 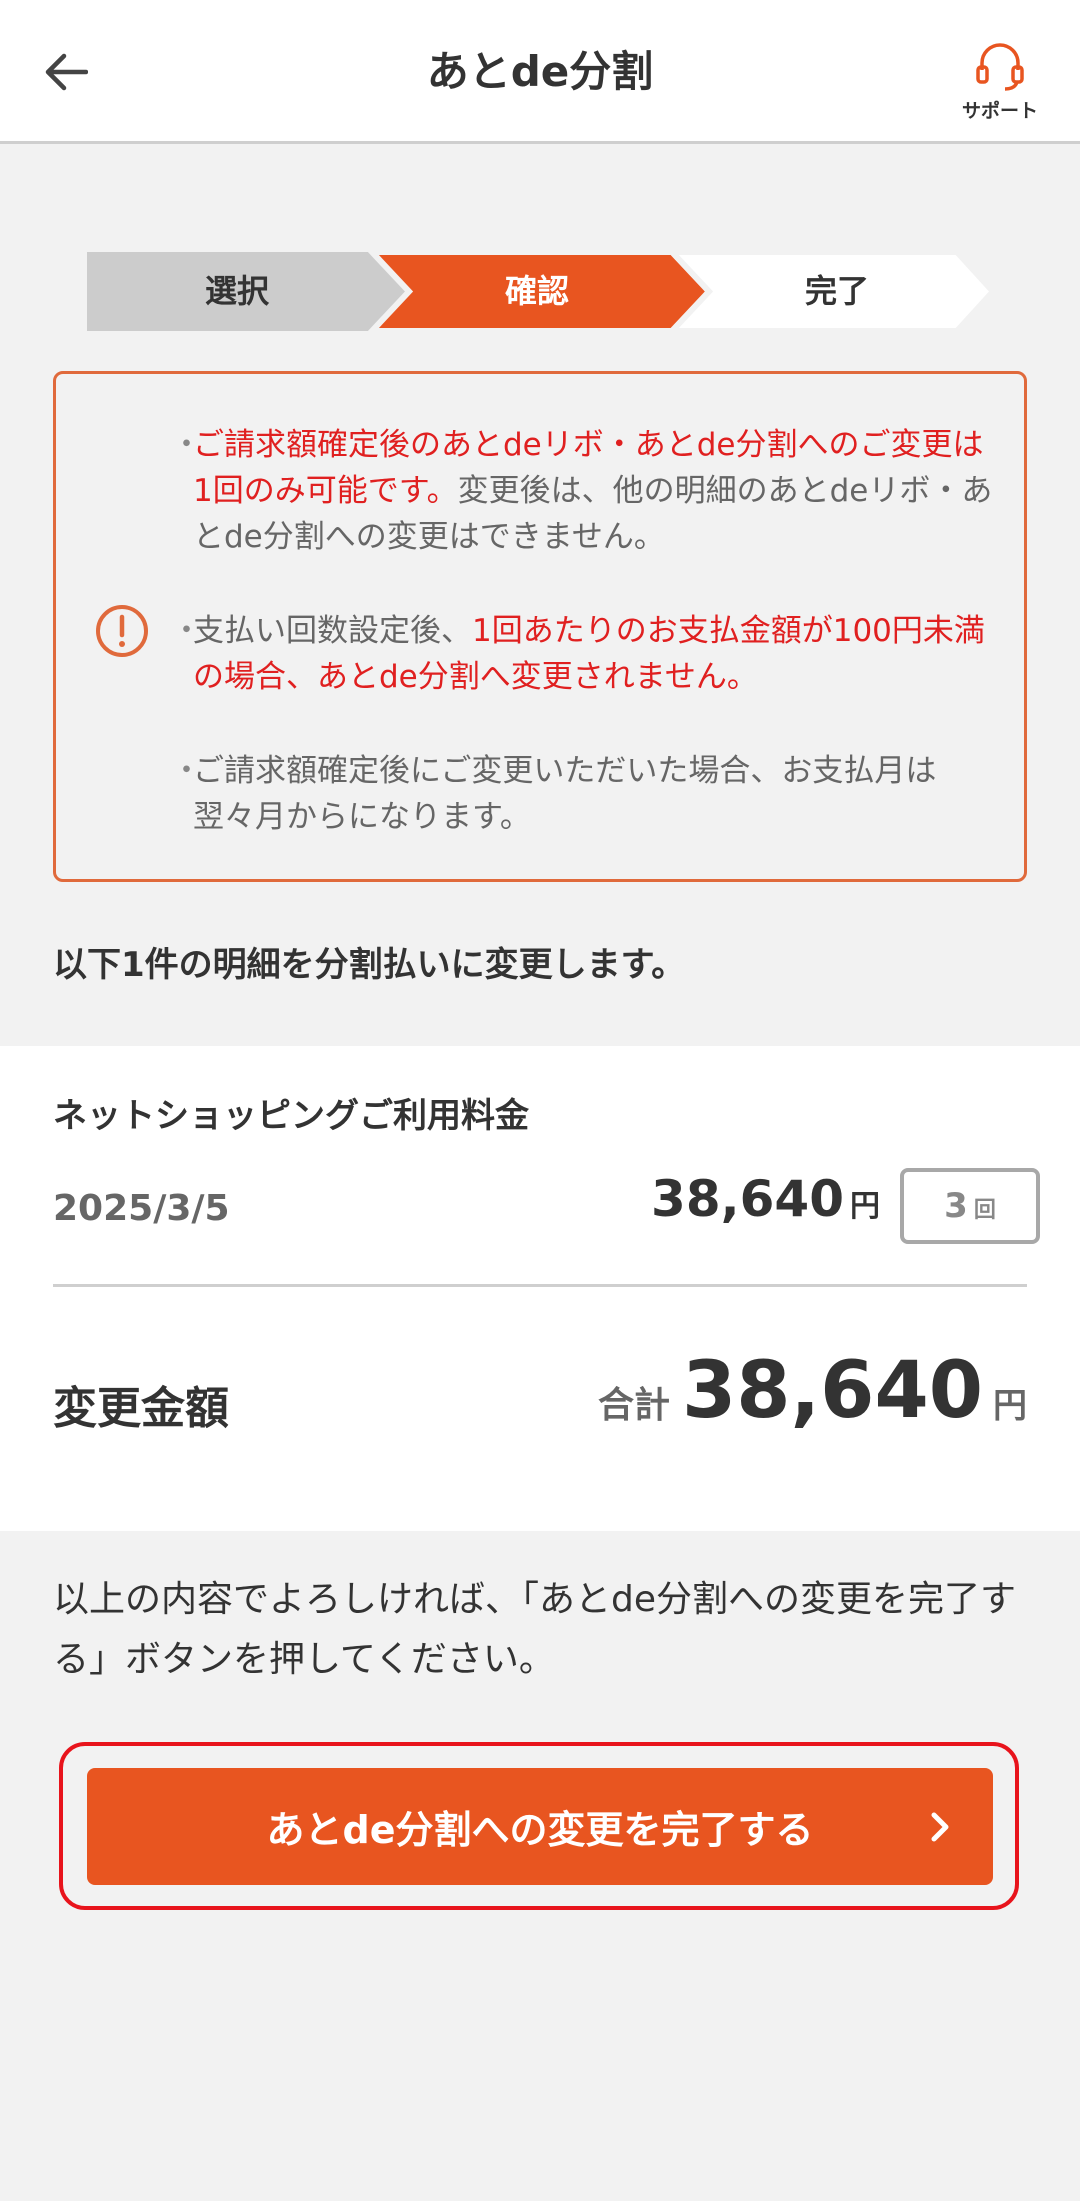 I want to click on divider, so click(x=540, y=1285).